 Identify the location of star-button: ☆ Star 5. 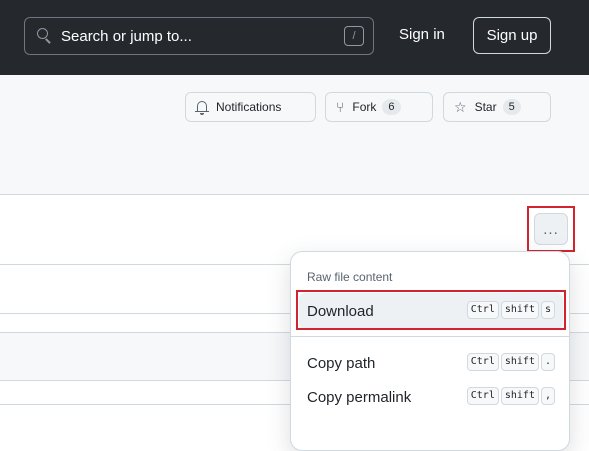
(497, 107).